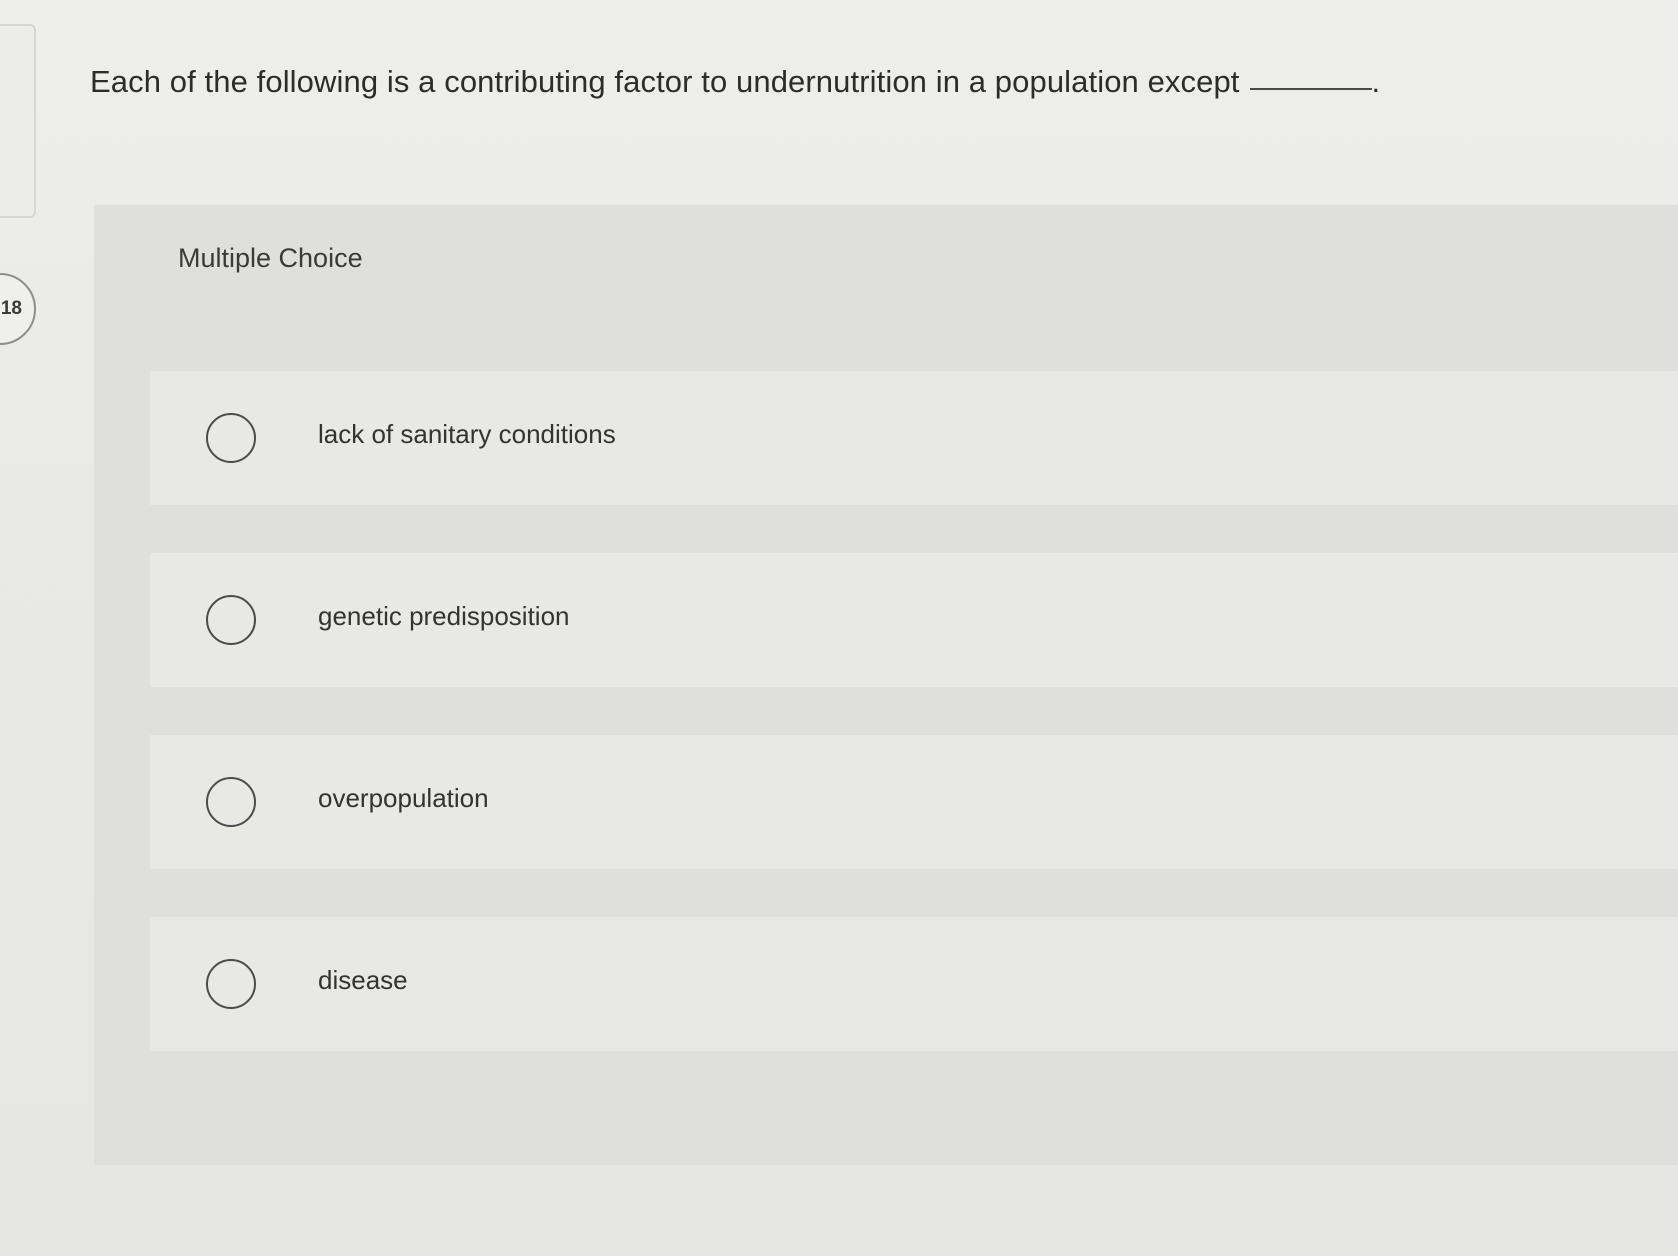  Describe the element at coordinates (914, 438) in the screenshot. I see `answer-option: lack of sanitary conditions` at that location.